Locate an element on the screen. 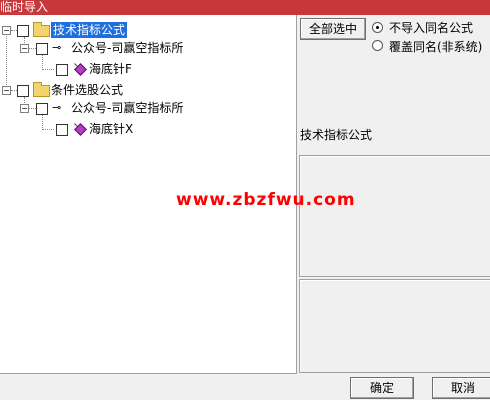 This screenshot has width=490, height=400. radio-no-import-label: 不导入同名公式 is located at coordinates (431, 28).